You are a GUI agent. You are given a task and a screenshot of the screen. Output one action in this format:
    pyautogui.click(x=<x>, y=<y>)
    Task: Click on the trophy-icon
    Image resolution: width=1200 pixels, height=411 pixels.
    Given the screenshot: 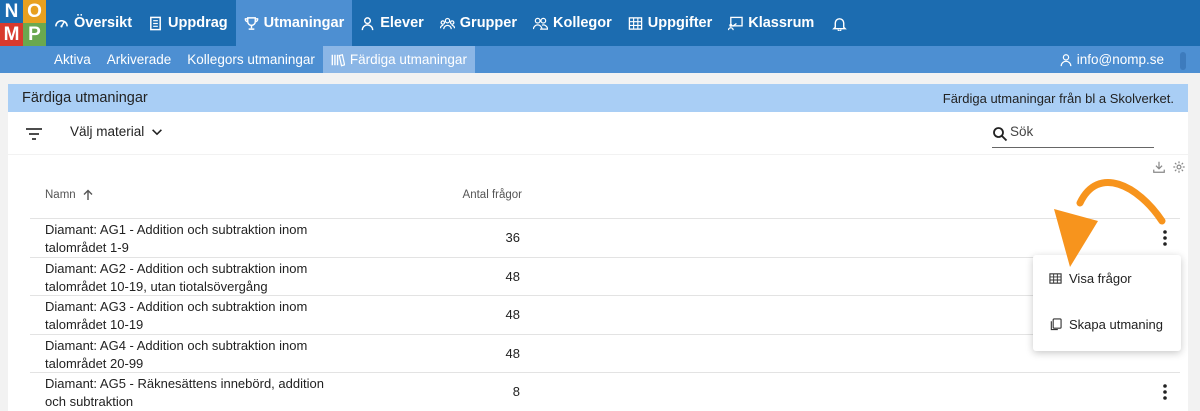 What is the action you would take?
    pyautogui.click(x=251, y=23)
    